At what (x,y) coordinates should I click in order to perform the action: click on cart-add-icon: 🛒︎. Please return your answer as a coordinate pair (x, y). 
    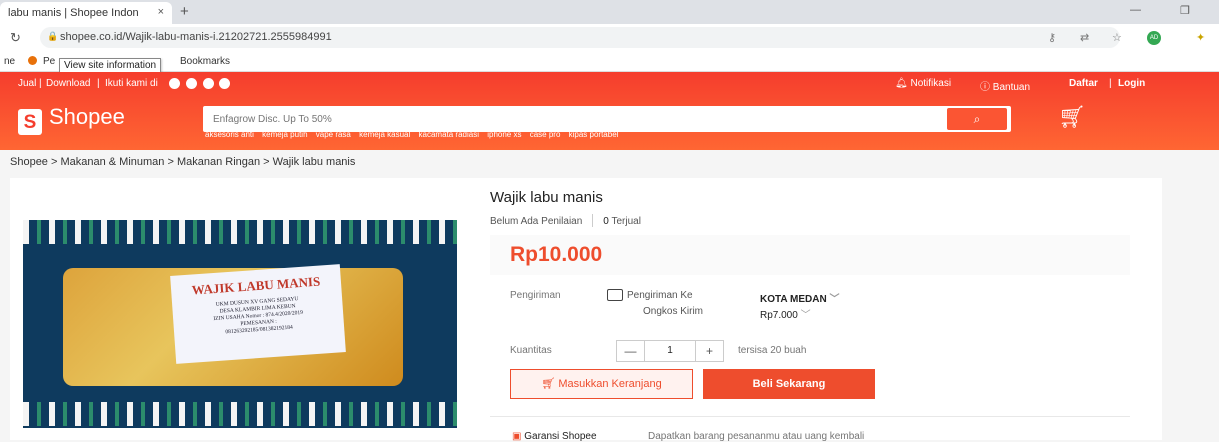
    Looking at the image, I should click on (548, 384).